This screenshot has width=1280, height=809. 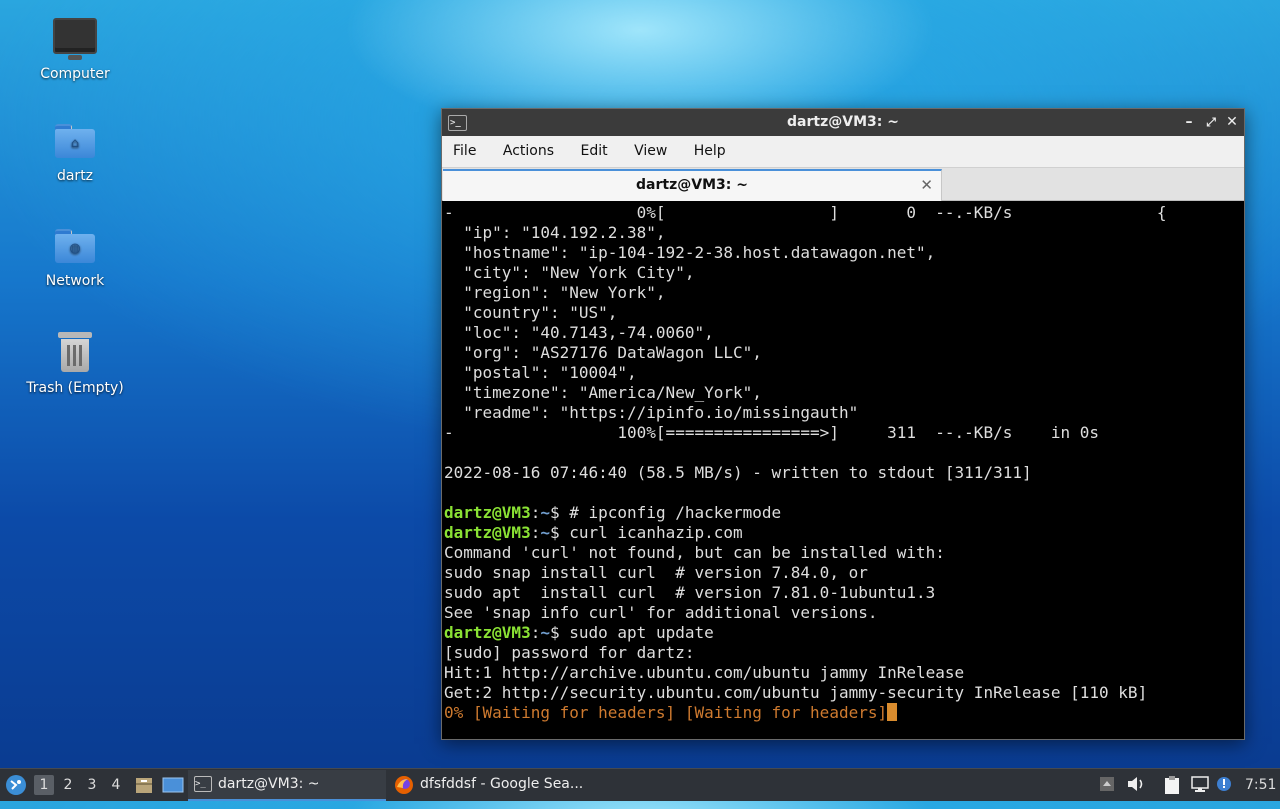 What do you see at coordinates (579, 332) in the screenshot?
I see `terminal-line-text: "loc": "40.7143,-74.0060",` at bounding box center [579, 332].